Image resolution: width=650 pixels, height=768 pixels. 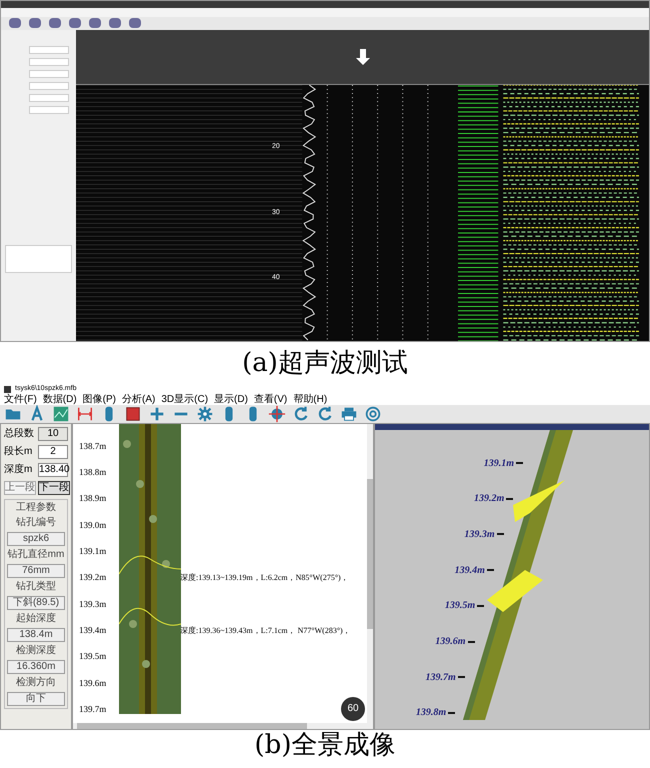 I want to click on parameter-value: 76mm, so click(x=36, y=571).